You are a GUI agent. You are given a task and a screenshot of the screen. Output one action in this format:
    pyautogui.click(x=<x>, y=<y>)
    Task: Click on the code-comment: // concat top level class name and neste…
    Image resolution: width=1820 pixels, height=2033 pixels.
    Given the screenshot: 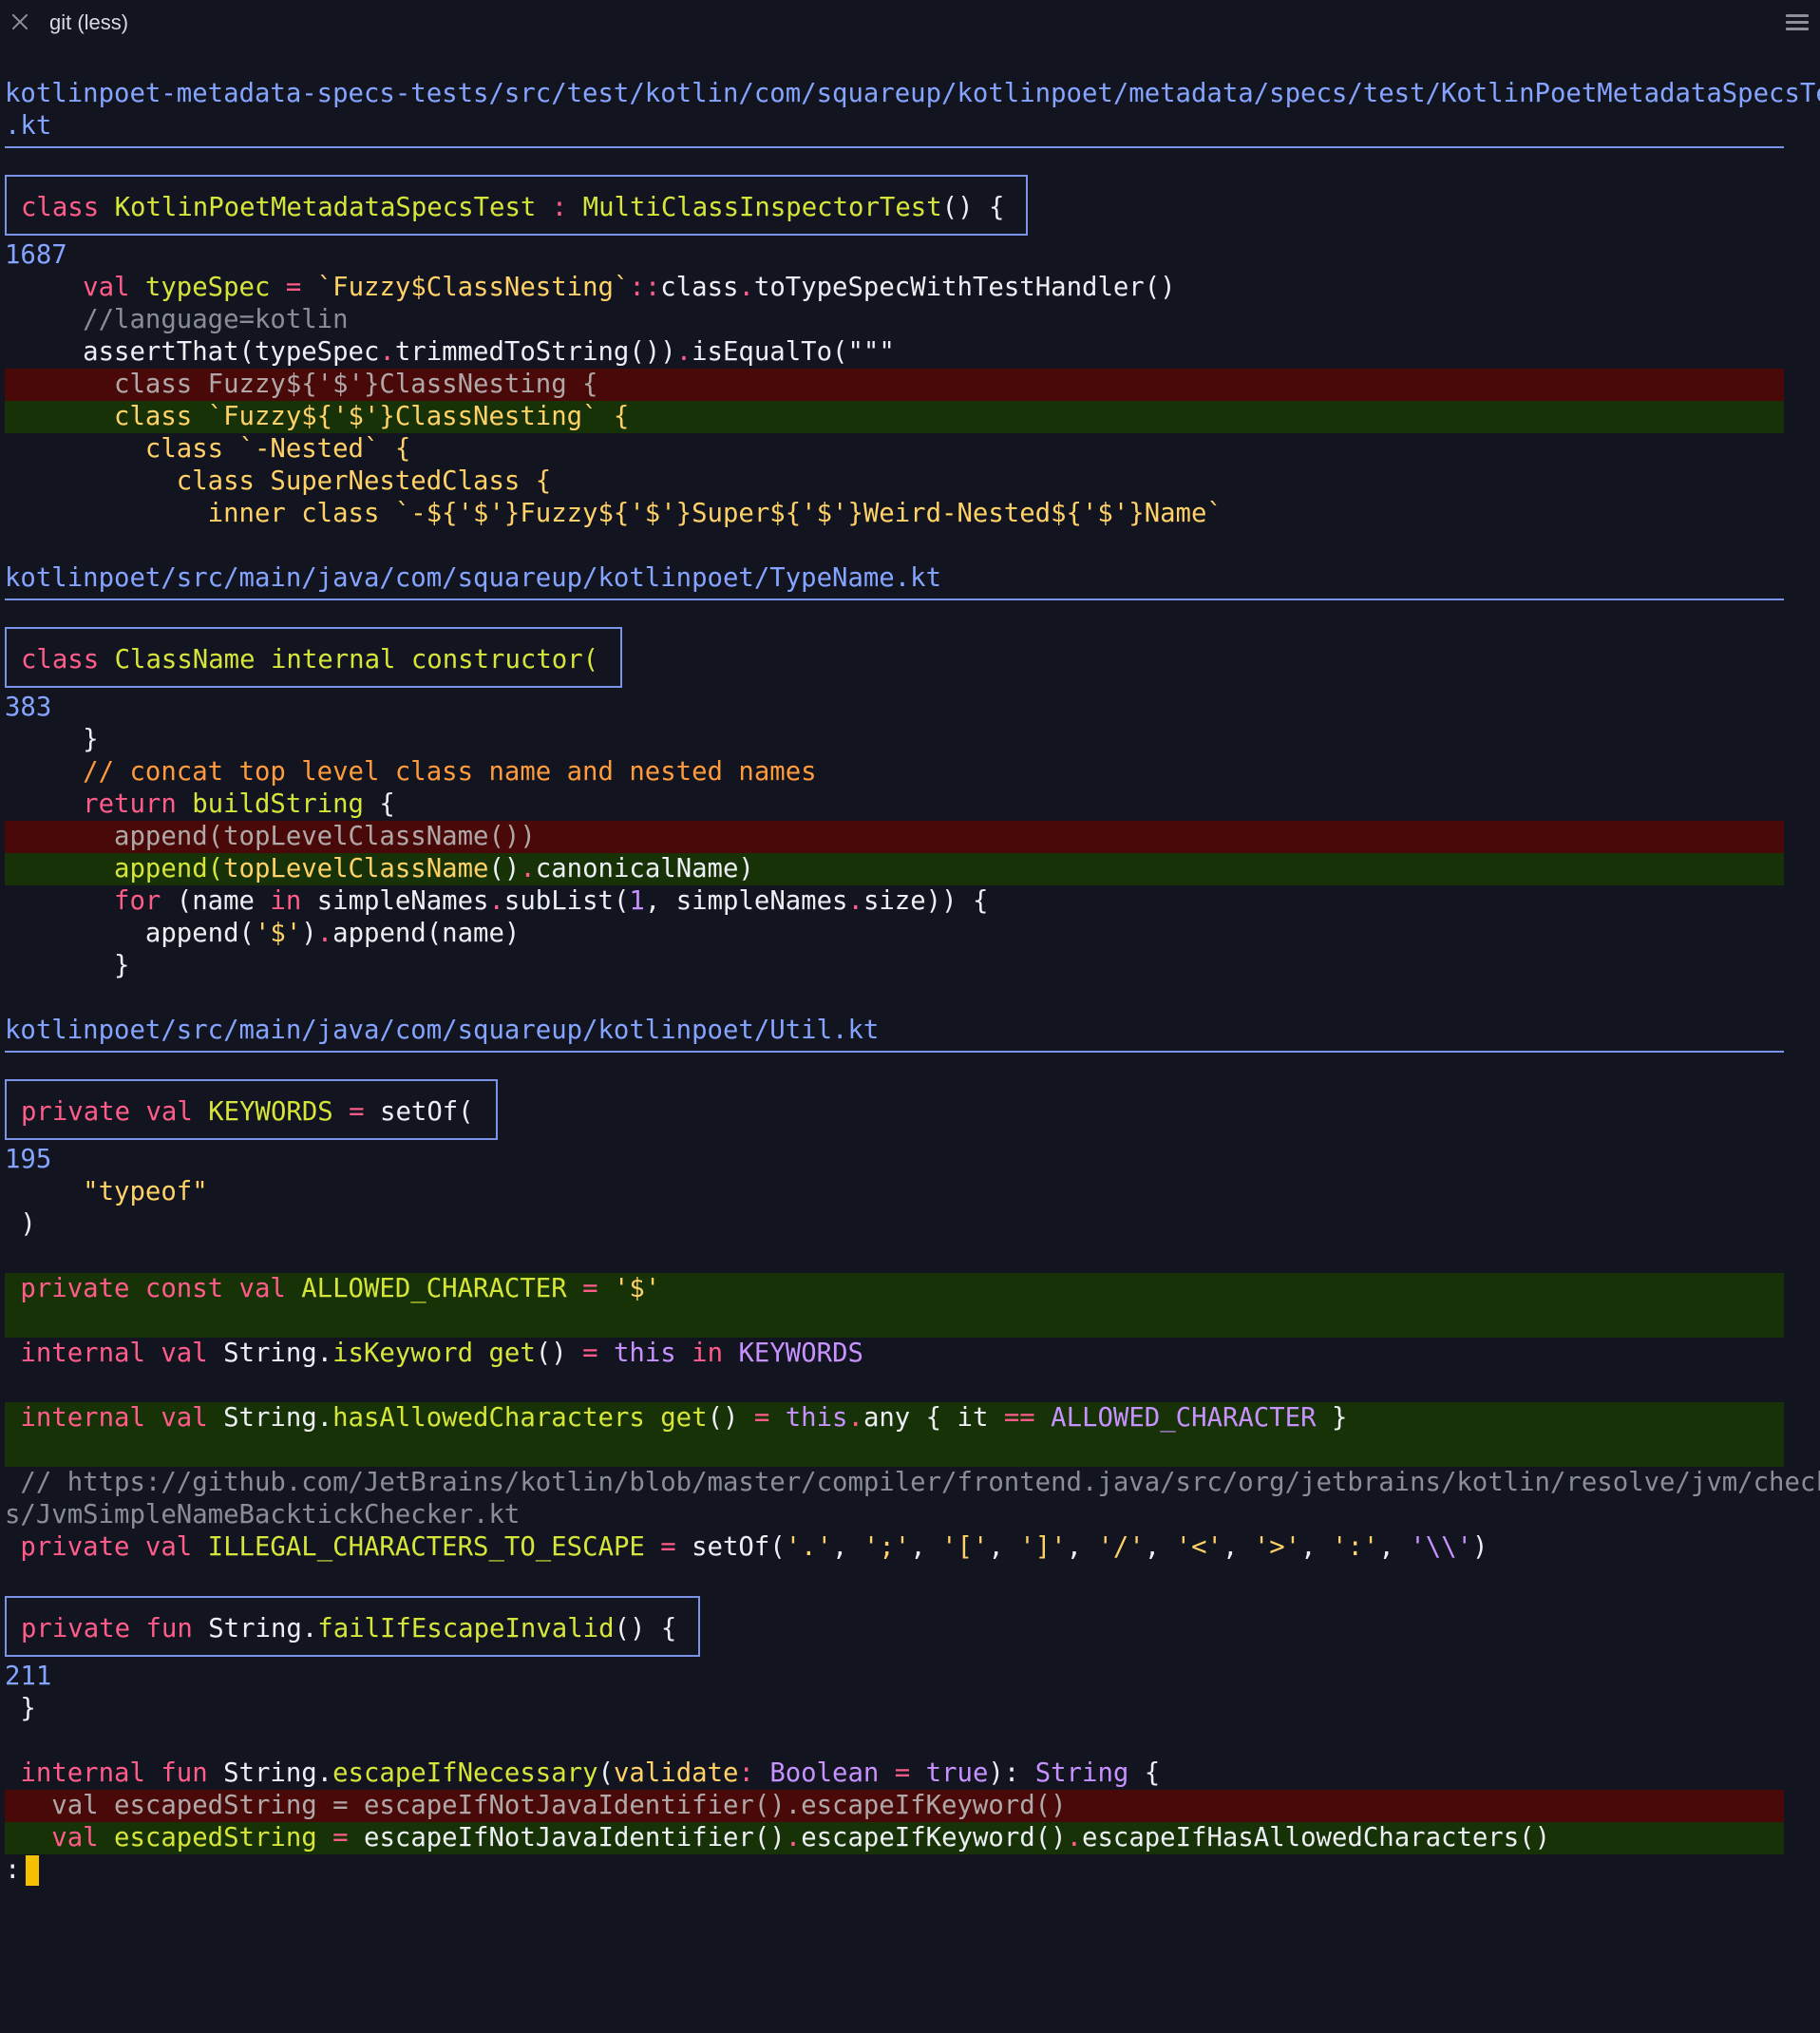 What is the action you would take?
    pyautogui.click(x=411, y=772)
    